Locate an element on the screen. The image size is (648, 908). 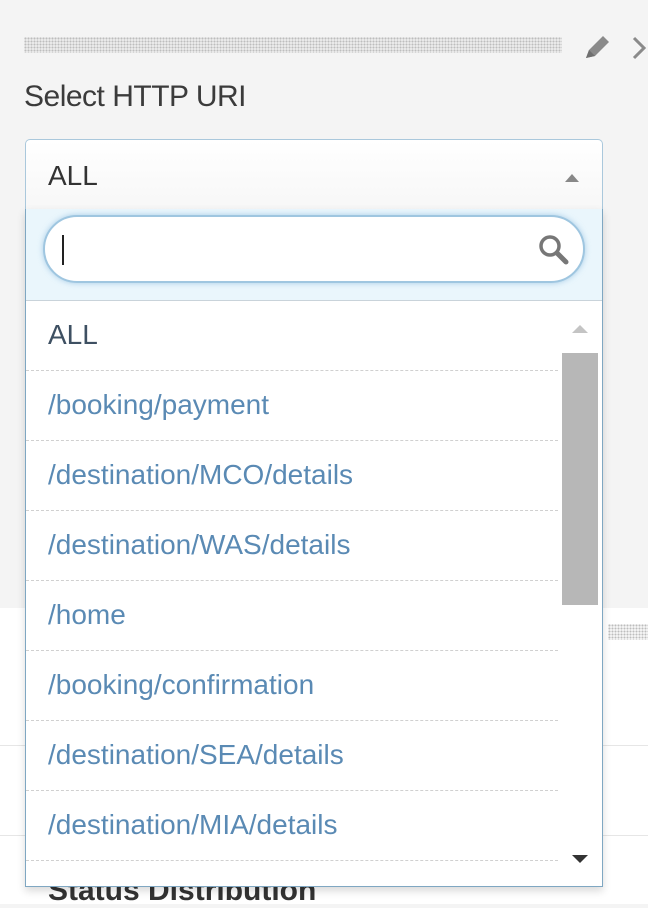
option-booking-payment: /booking/payment is located at coordinates (292, 406).